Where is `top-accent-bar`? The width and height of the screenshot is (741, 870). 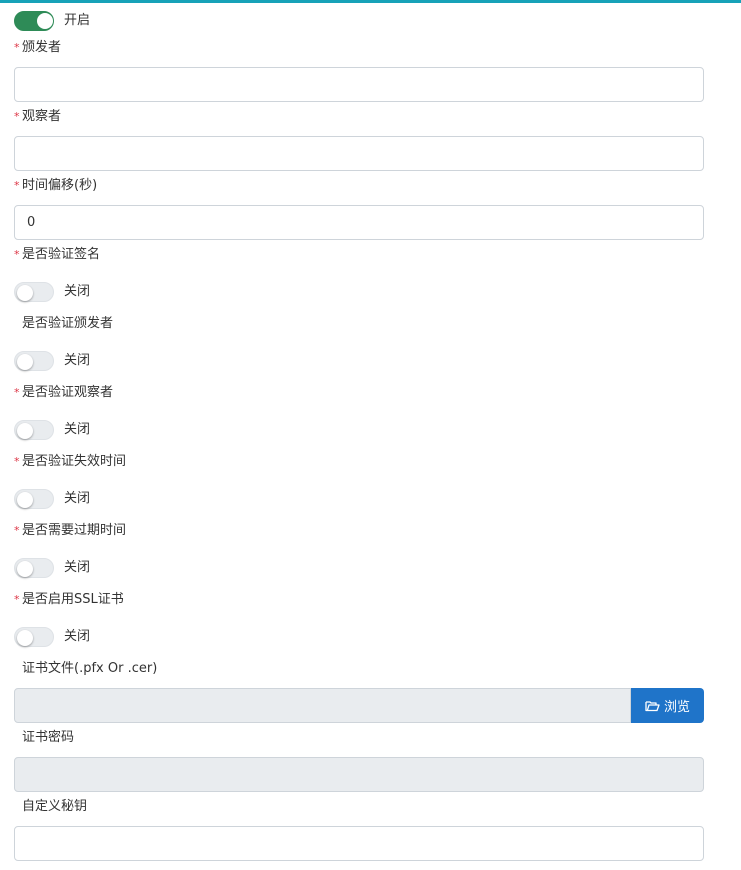
top-accent-bar is located at coordinates (370, 1).